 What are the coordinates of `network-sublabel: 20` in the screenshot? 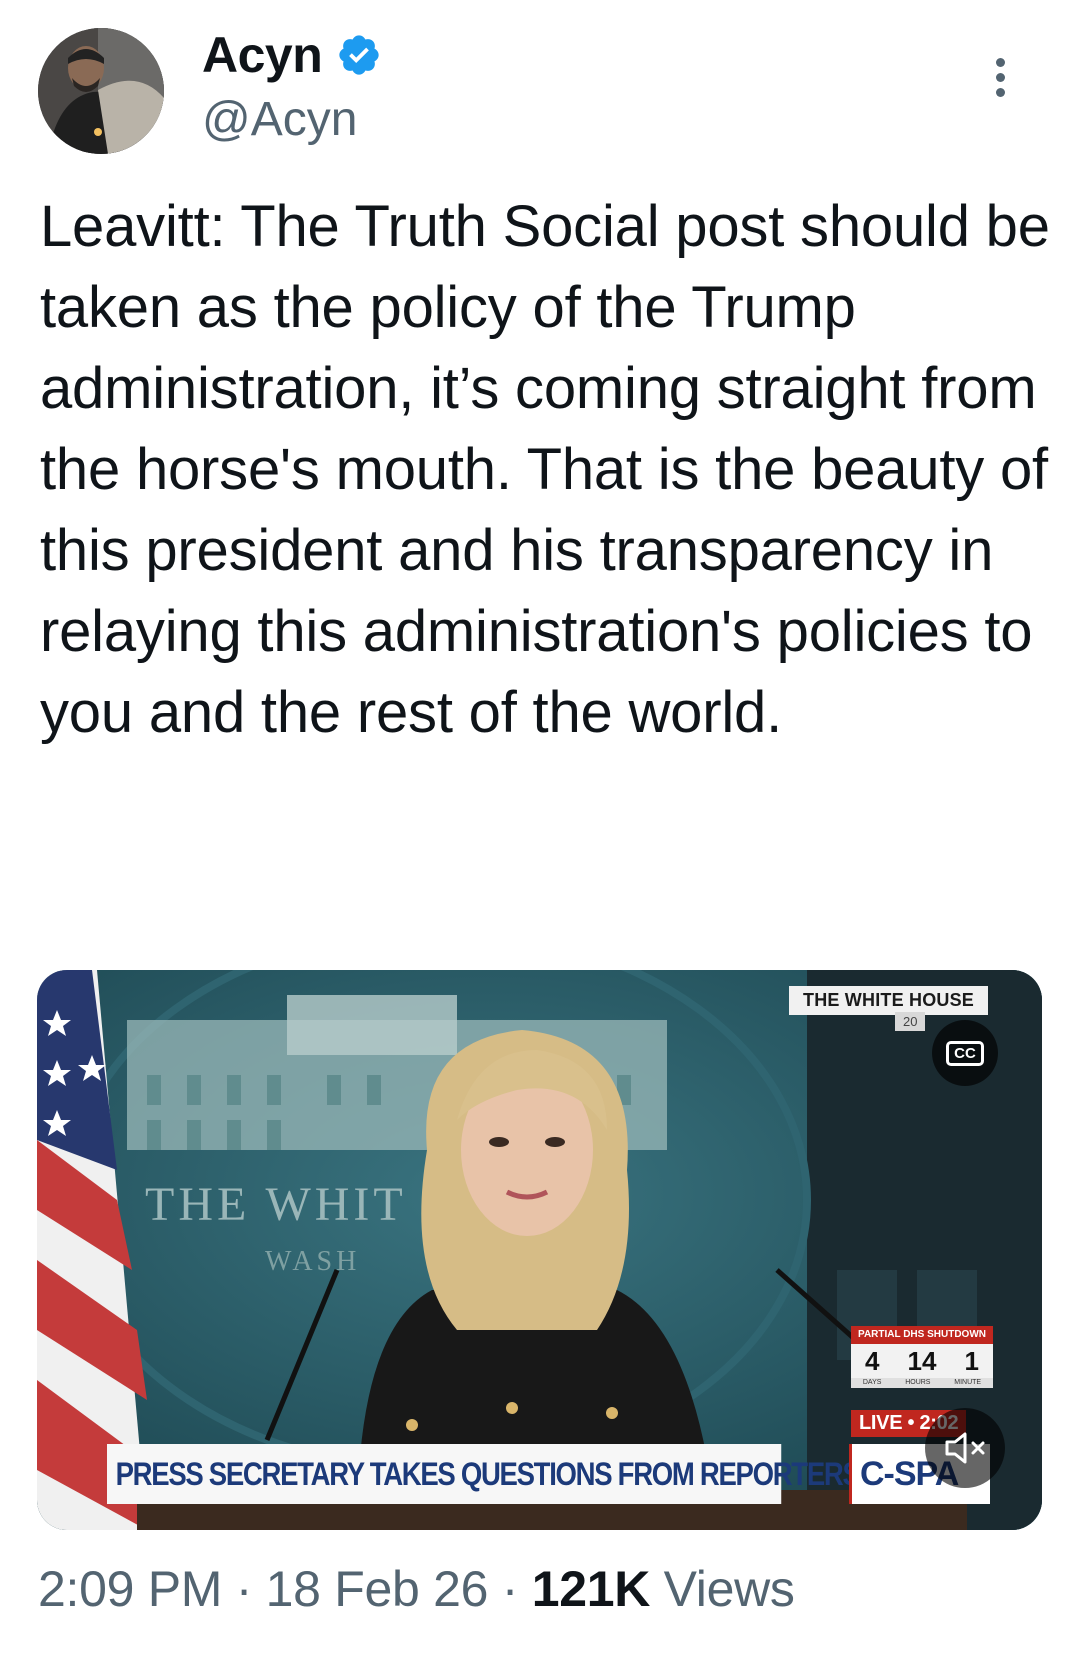 It's located at (910, 1021).